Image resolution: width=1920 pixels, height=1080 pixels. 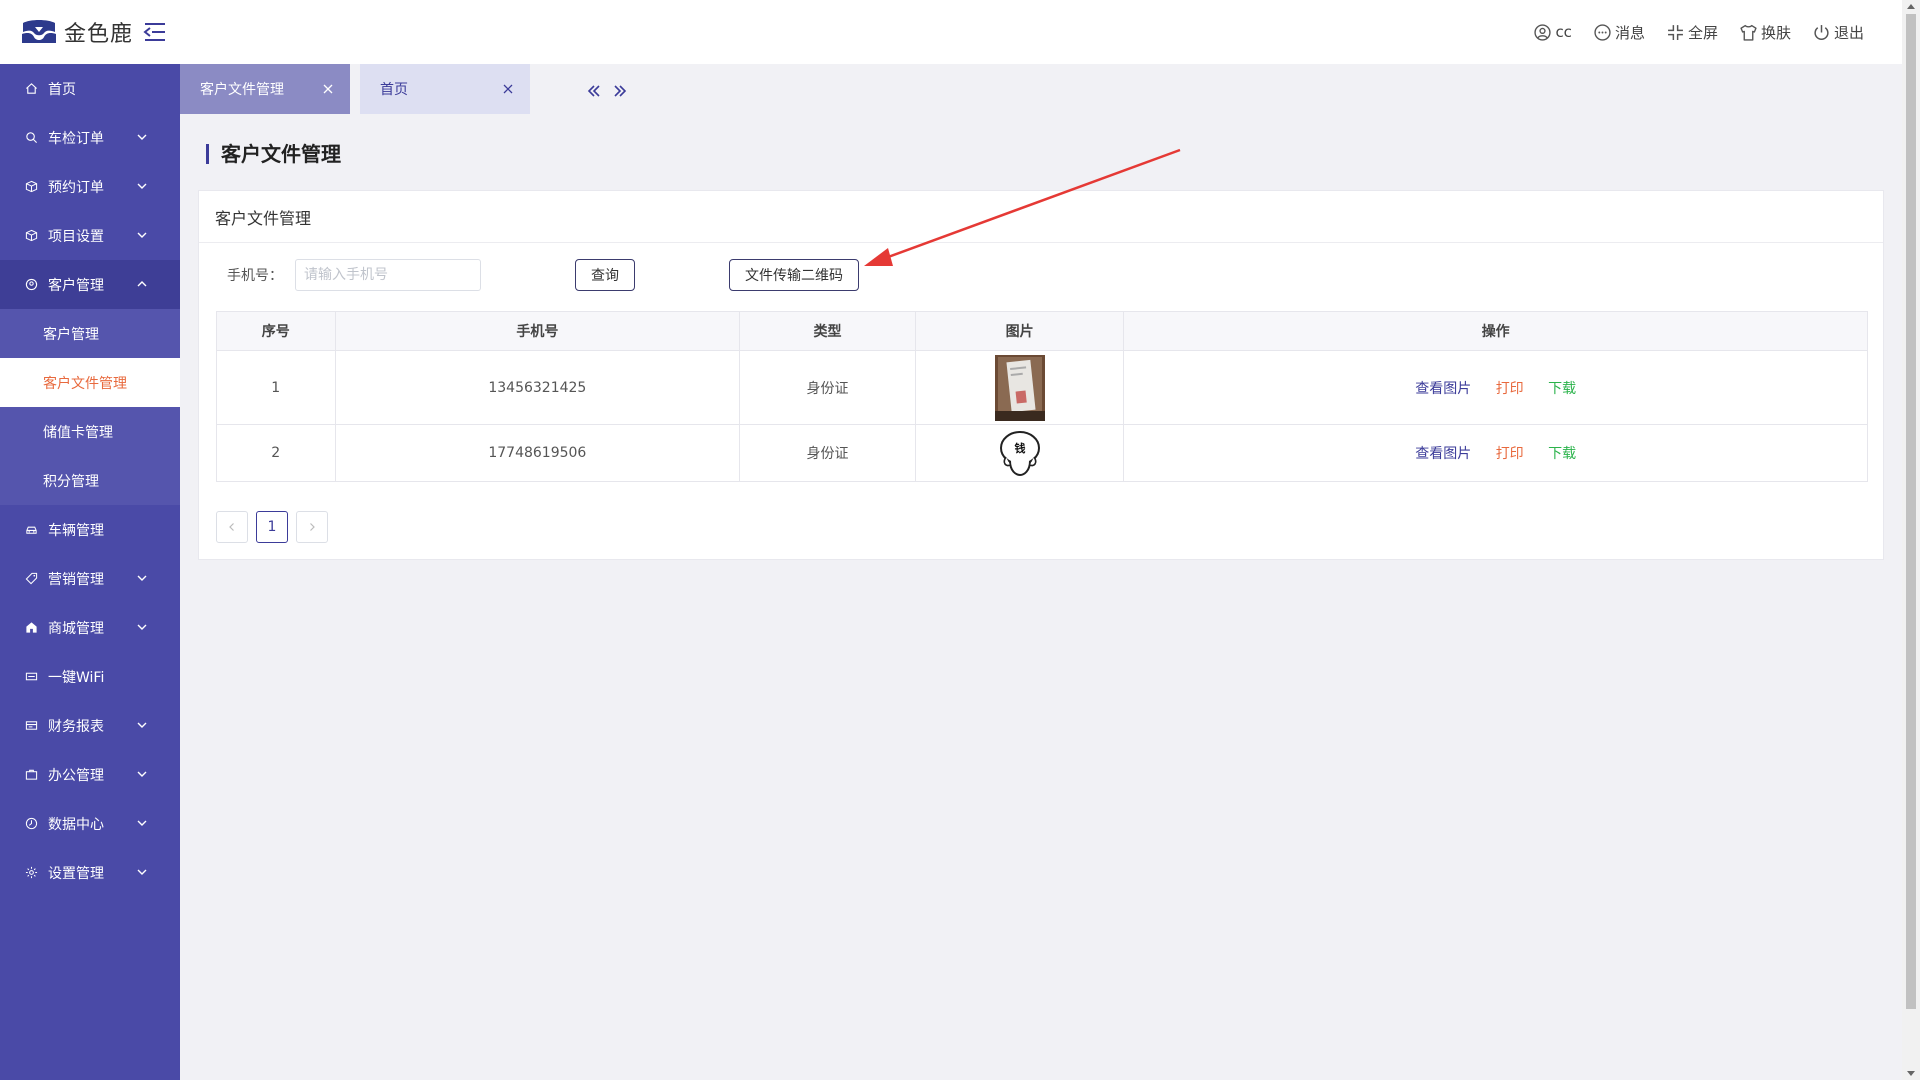 I want to click on search-row: 手机号：, so click(x=354, y=275).